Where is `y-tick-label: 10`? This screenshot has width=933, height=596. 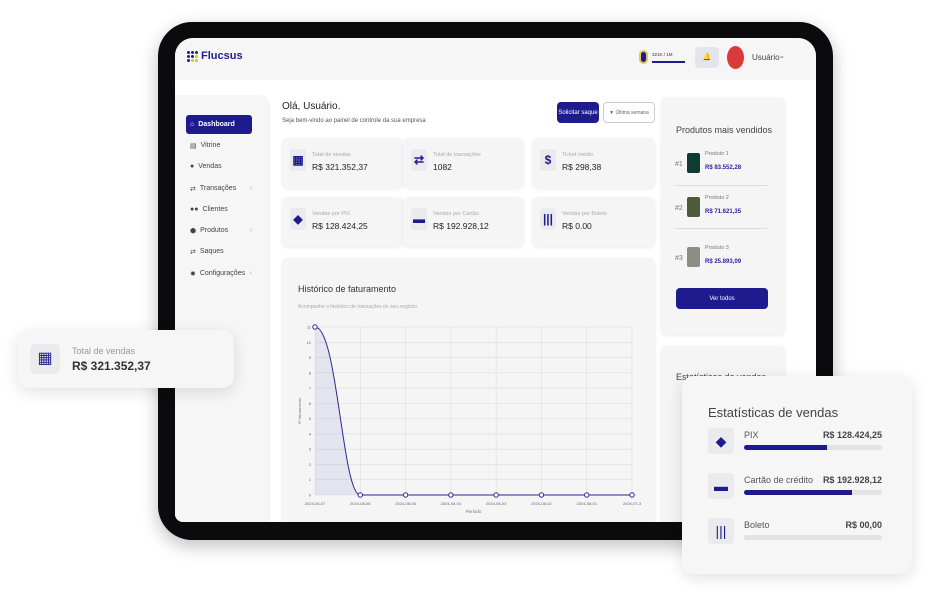 y-tick-label: 10 is located at coordinates (309, 342).